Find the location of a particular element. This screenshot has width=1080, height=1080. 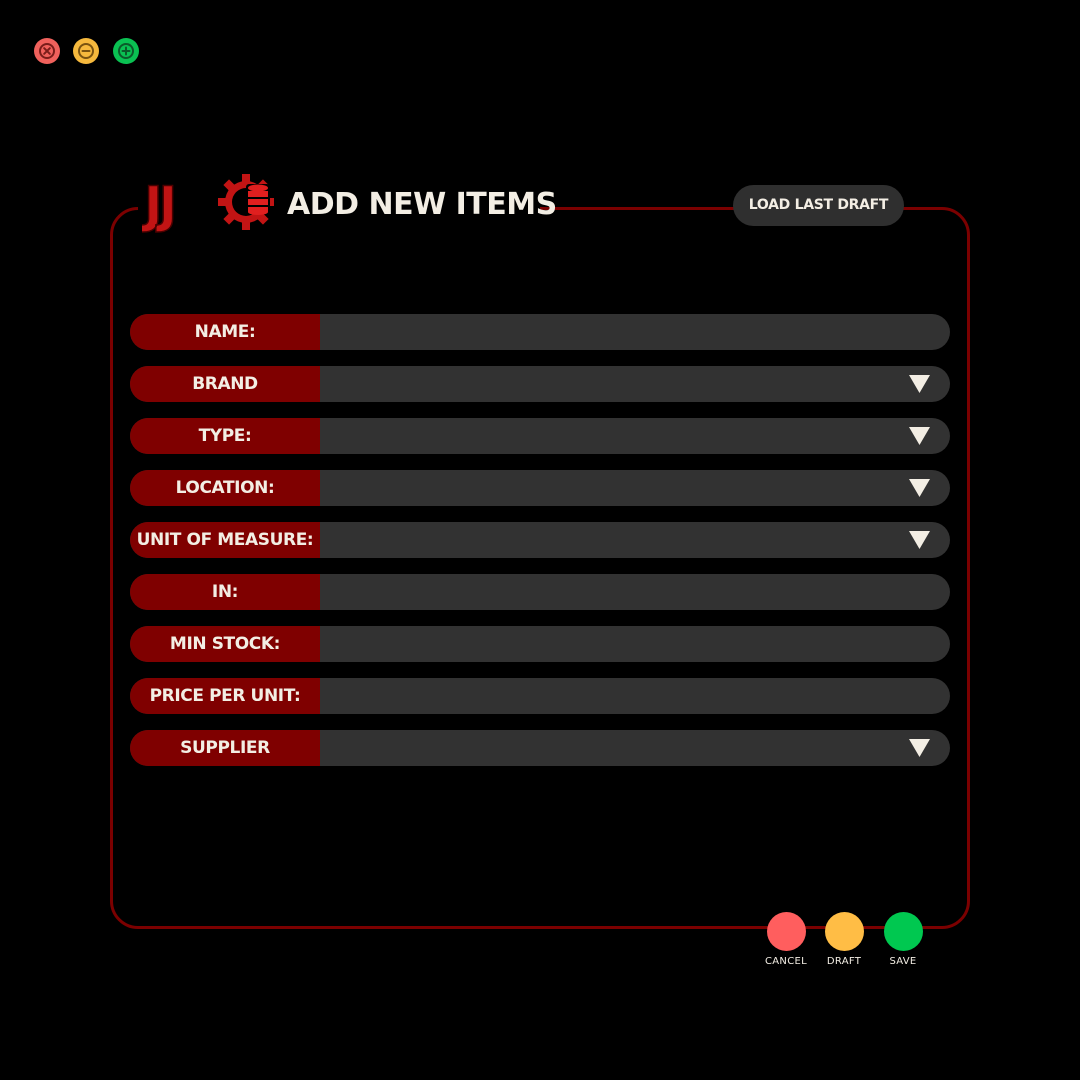

cancel-label: CANCEL is located at coordinates (786, 961).